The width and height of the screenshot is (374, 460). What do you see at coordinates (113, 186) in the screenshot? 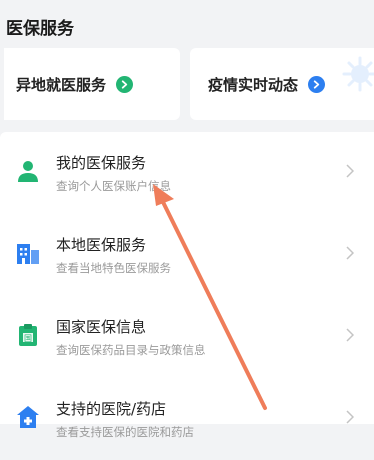
I see `list-item-subtitle: 查询个人医保账户信息` at bounding box center [113, 186].